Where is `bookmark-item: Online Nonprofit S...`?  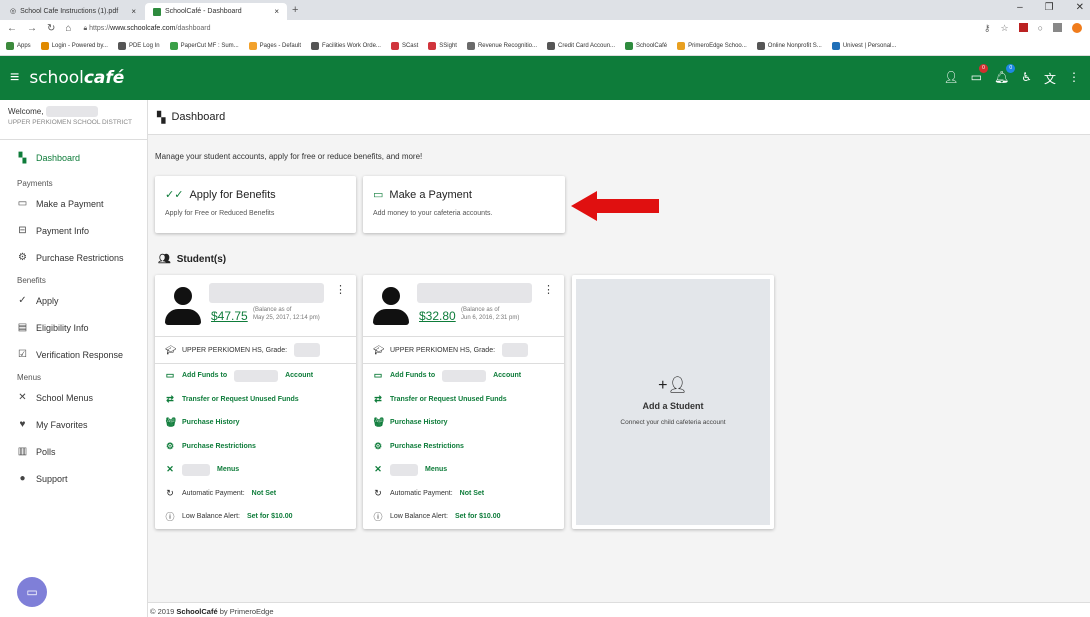 bookmark-item: Online Nonprofit S... is located at coordinates (789, 46).